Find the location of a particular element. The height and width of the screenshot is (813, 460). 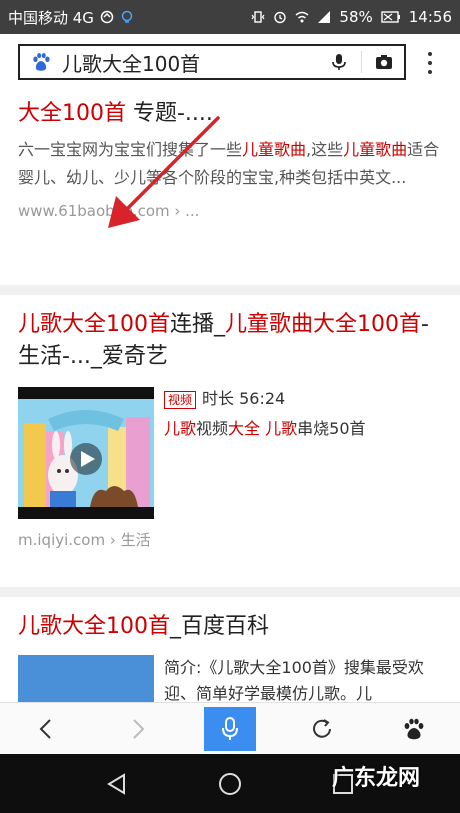

back-button is located at coordinates (46, 729).